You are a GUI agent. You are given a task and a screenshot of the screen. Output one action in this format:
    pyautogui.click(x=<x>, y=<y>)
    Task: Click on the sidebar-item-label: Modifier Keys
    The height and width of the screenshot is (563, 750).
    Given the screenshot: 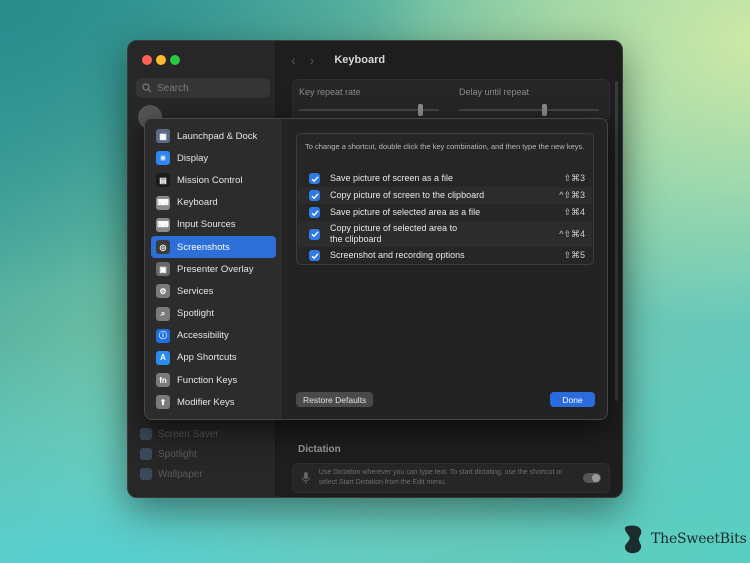 What is the action you would take?
    pyautogui.click(x=206, y=402)
    